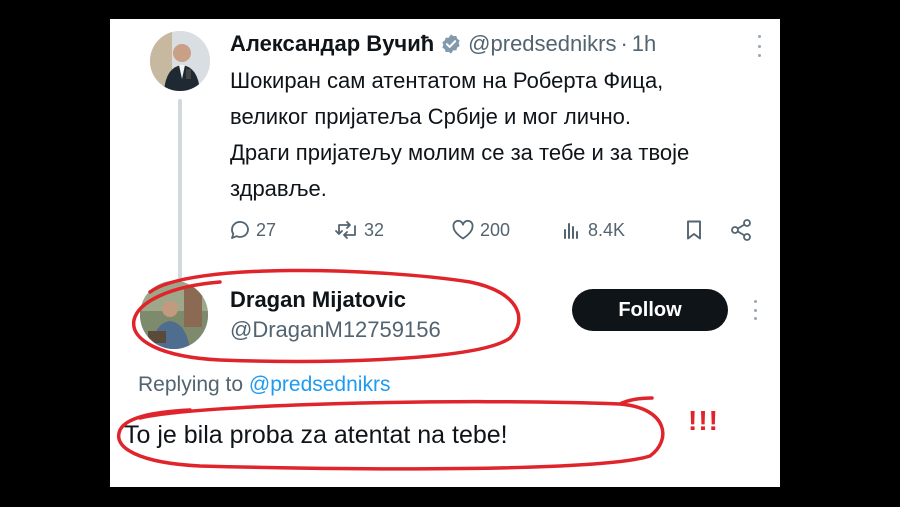 The image size is (900, 507). Describe the element at coordinates (278, 188) in the screenshot. I see `tweet-text-line: здравље.` at that location.